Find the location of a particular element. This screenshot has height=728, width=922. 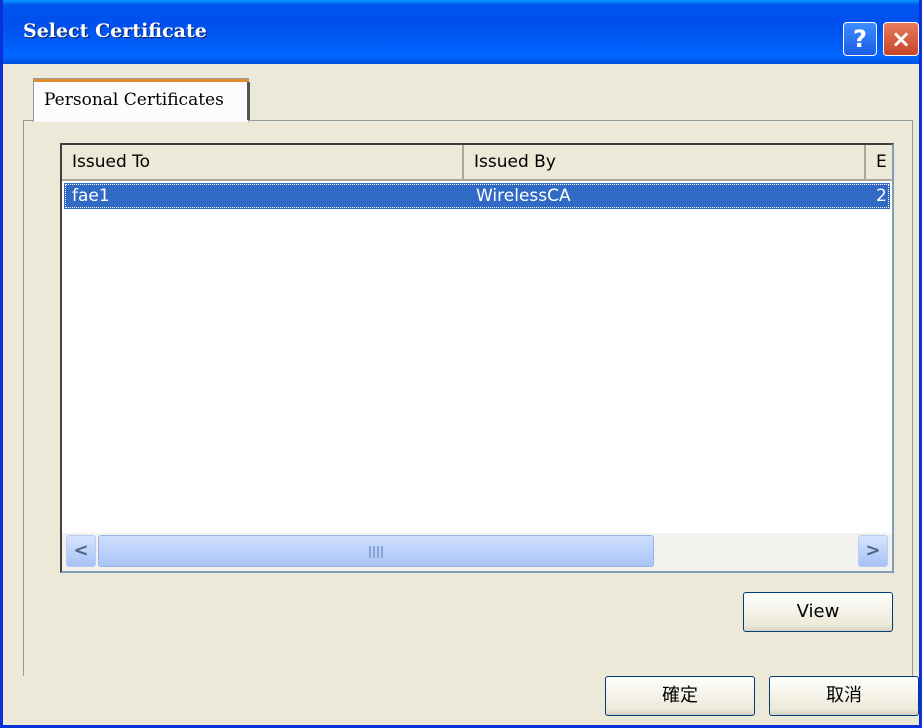

scroll-left-button: < is located at coordinates (81, 551).